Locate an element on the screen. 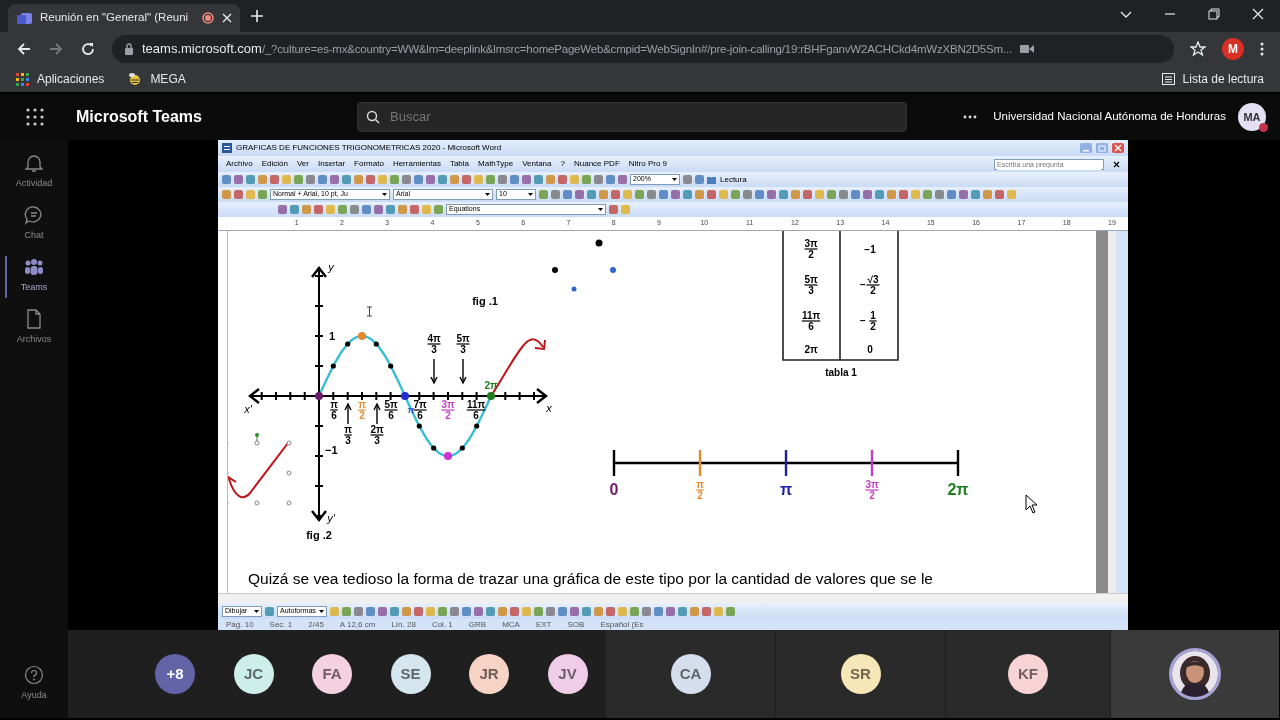 The width and height of the screenshot is (1280, 720). menu-item: Edición is located at coordinates (274, 164).